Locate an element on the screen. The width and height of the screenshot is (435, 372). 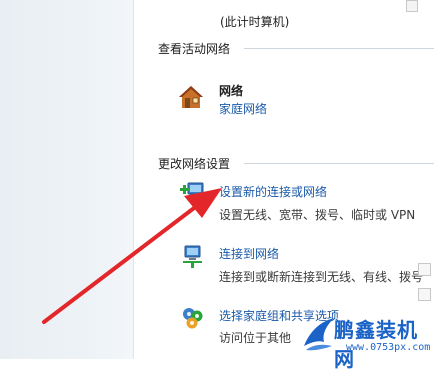
watermark-logo-icon is located at coordinates (319, 334).